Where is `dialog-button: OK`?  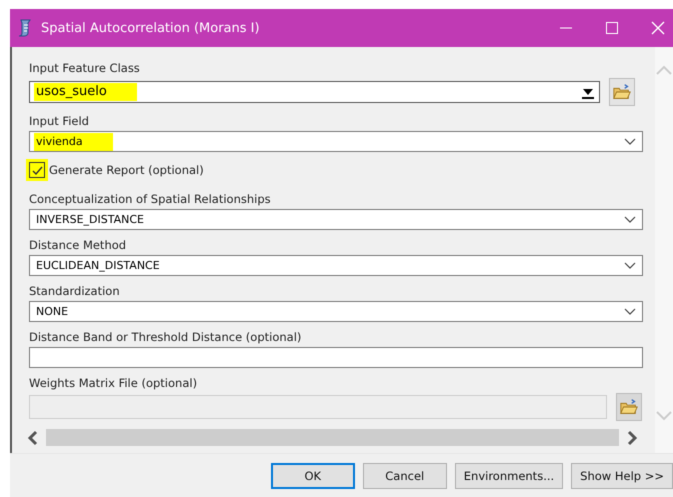 dialog-button: OK is located at coordinates (312, 475).